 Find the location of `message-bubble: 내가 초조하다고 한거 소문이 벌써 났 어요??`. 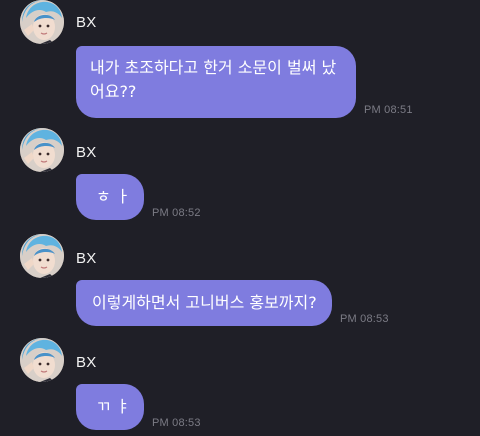

message-bubble: 내가 초조하다고 한거 소문이 벌써 났 어요?? is located at coordinates (216, 82).